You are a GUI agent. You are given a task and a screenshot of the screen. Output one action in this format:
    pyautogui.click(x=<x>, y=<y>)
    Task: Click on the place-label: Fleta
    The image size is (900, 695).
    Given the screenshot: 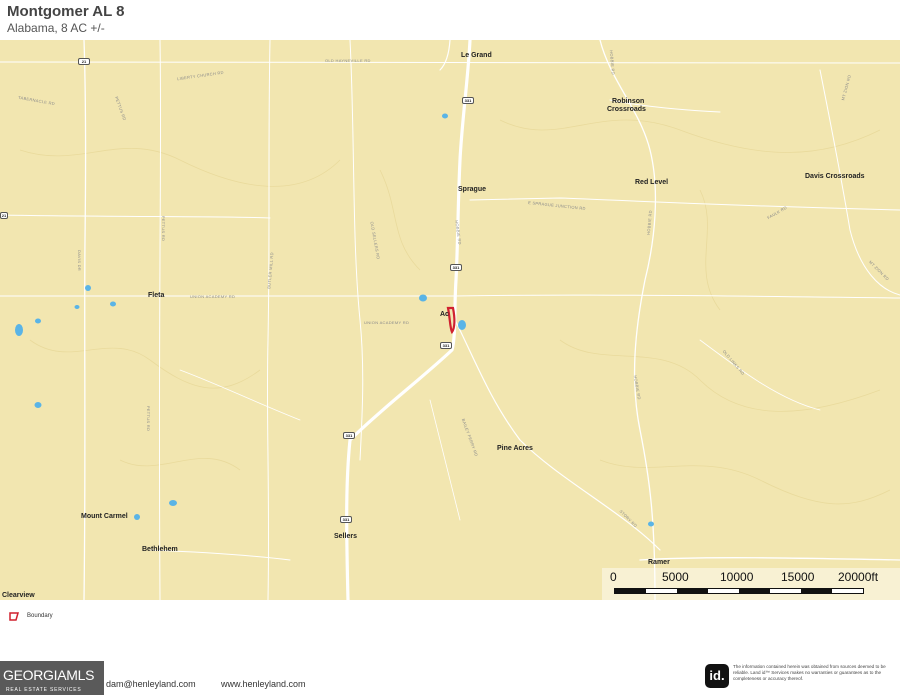 What is the action you would take?
    pyautogui.click(x=156, y=295)
    